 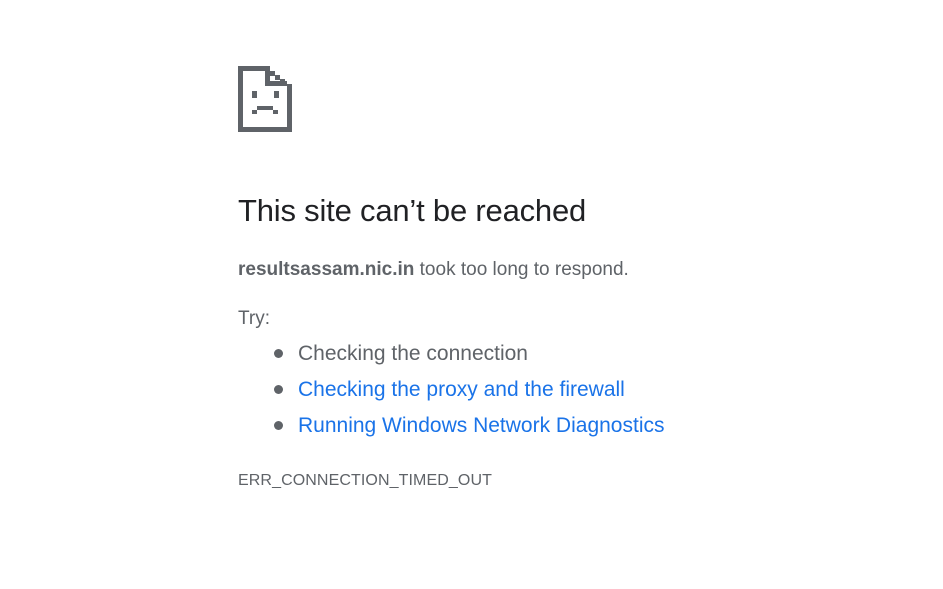 What do you see at coordinates (481, 425) in the screenshot?
I see `suggestion-network-diagnostics-link: Running Windows Network Diagnostics` at bounding box center [481, 425].